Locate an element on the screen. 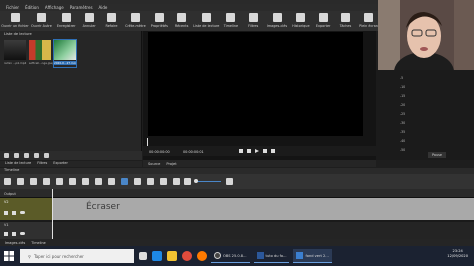 The width and height of the screenshot is (474, 266). windows-start-icon is located at coordinates (9, 256).